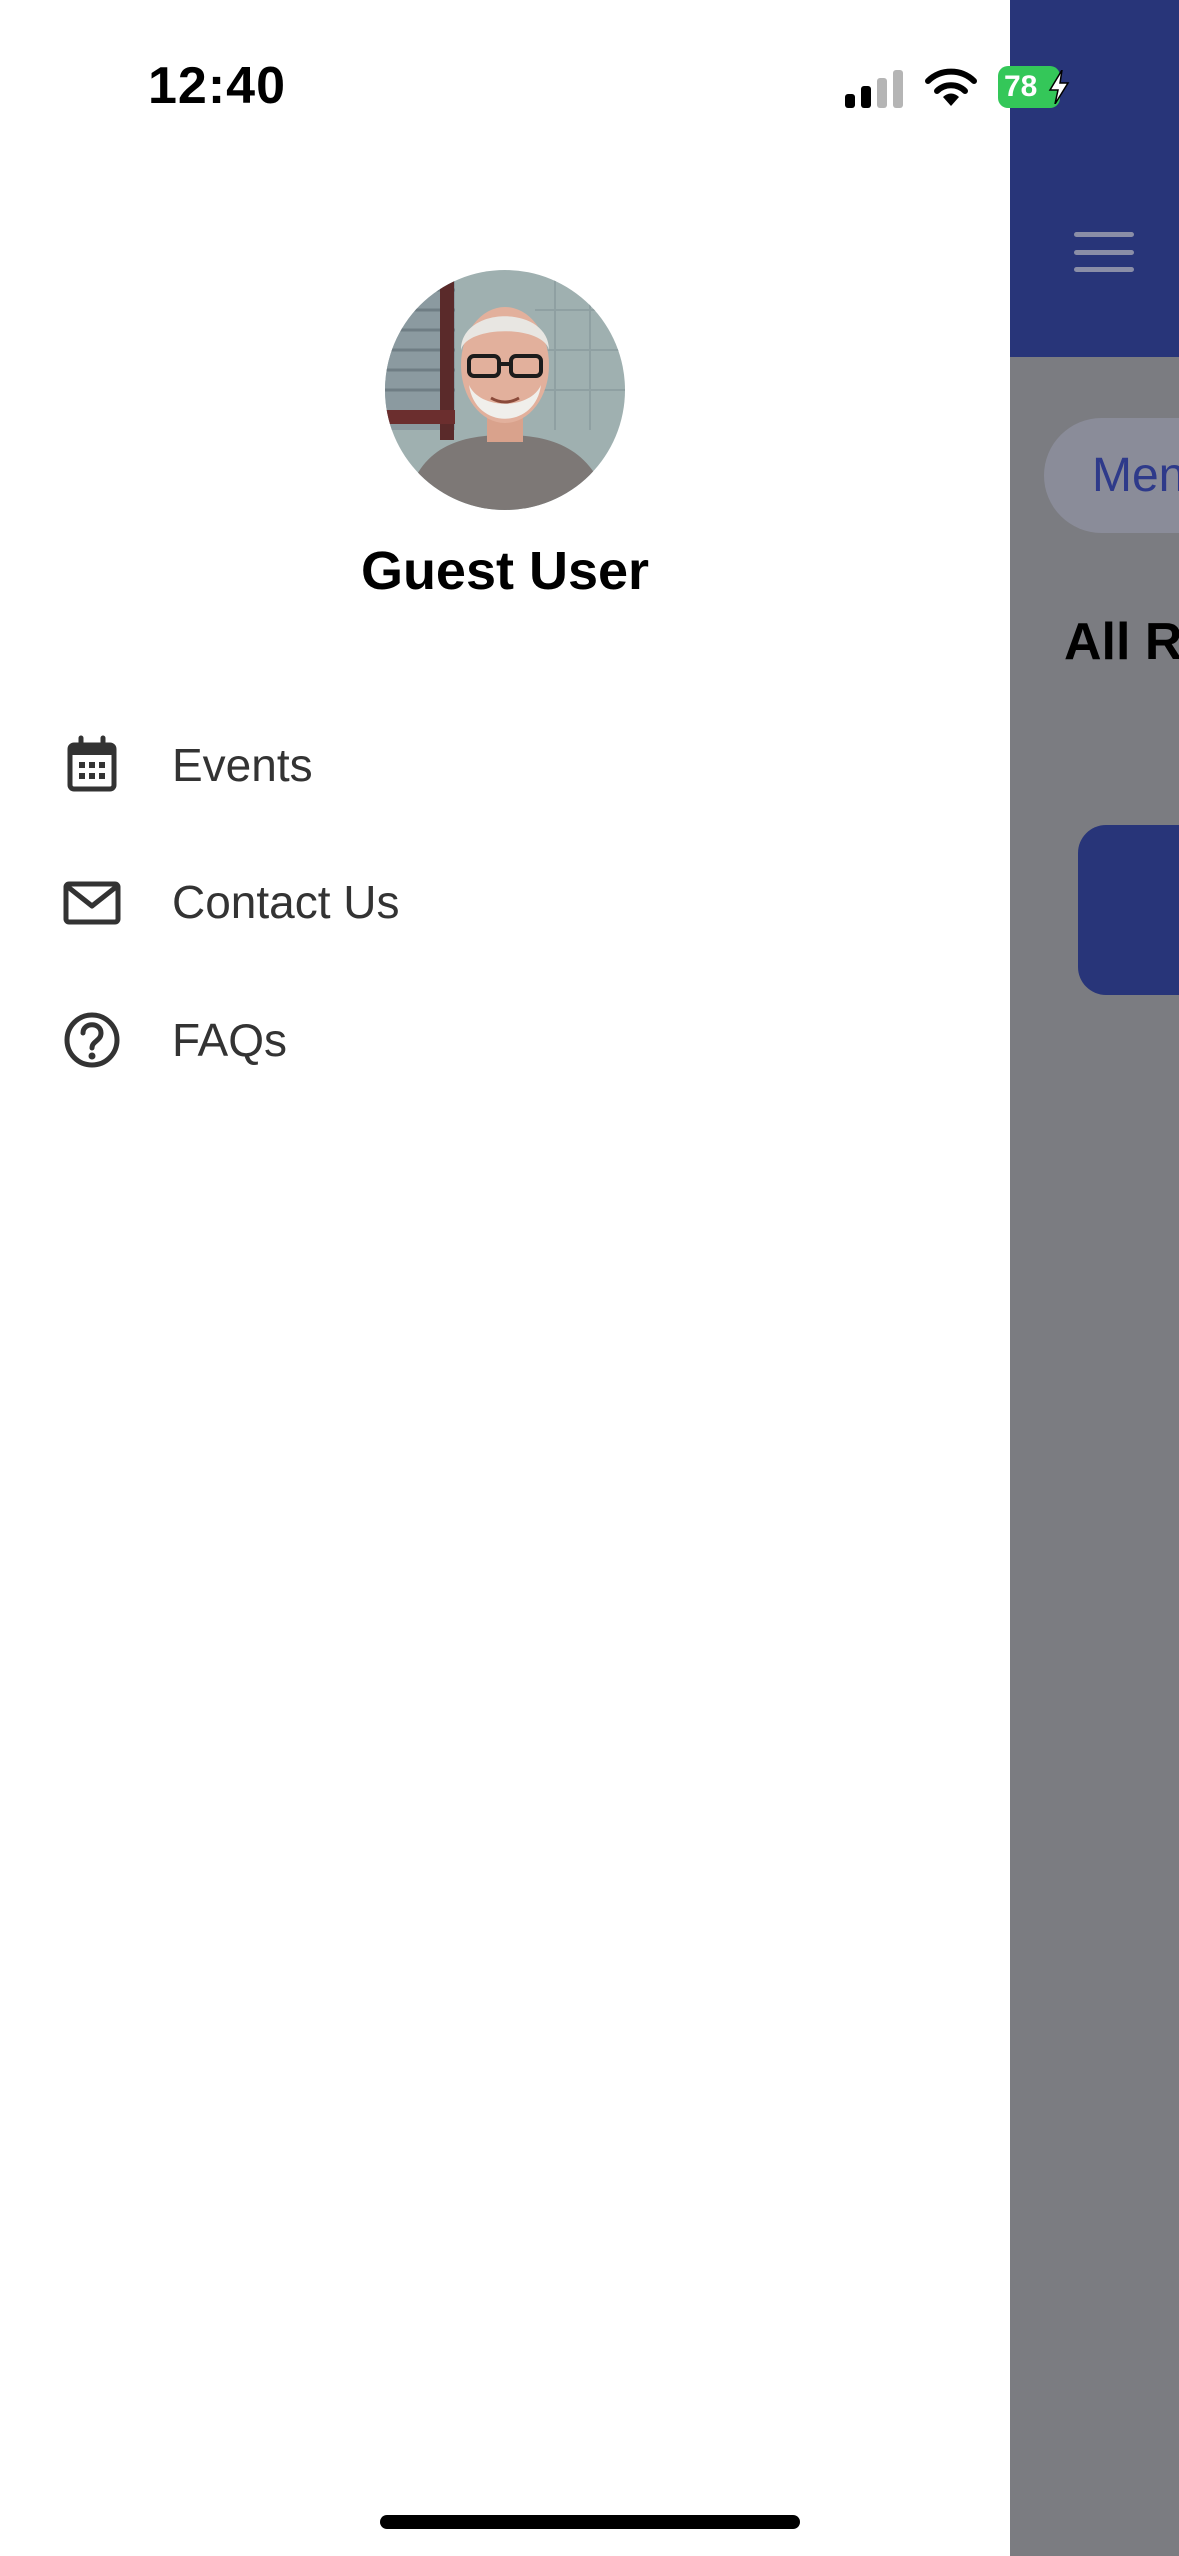 This screenshot has height=2556, width=1179. What do you see at coordinates (505, 571) in the screenshot?
I see `user-name: Guest User` at bounding box center [505, 571].